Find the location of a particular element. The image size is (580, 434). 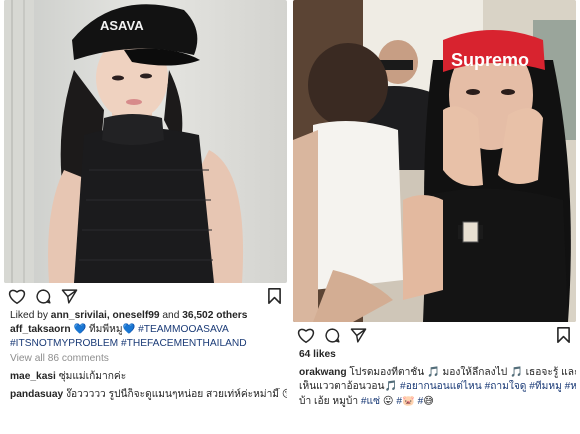

comment-username: pandasuay is located at coordinates (36, 394).